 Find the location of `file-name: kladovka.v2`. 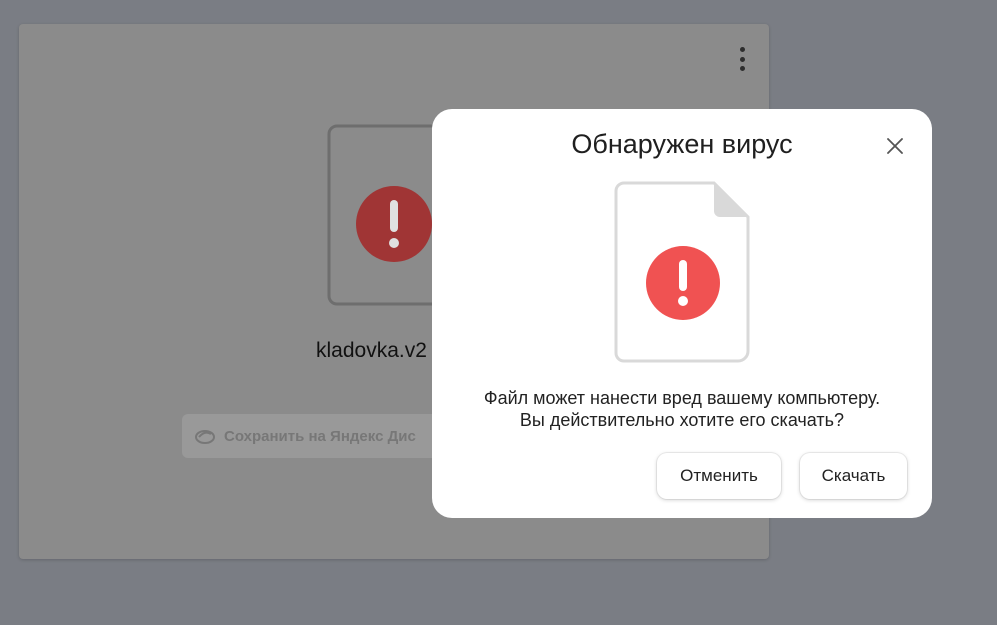

file-name: kladovka.v2 is located at coordinates (371, 350).